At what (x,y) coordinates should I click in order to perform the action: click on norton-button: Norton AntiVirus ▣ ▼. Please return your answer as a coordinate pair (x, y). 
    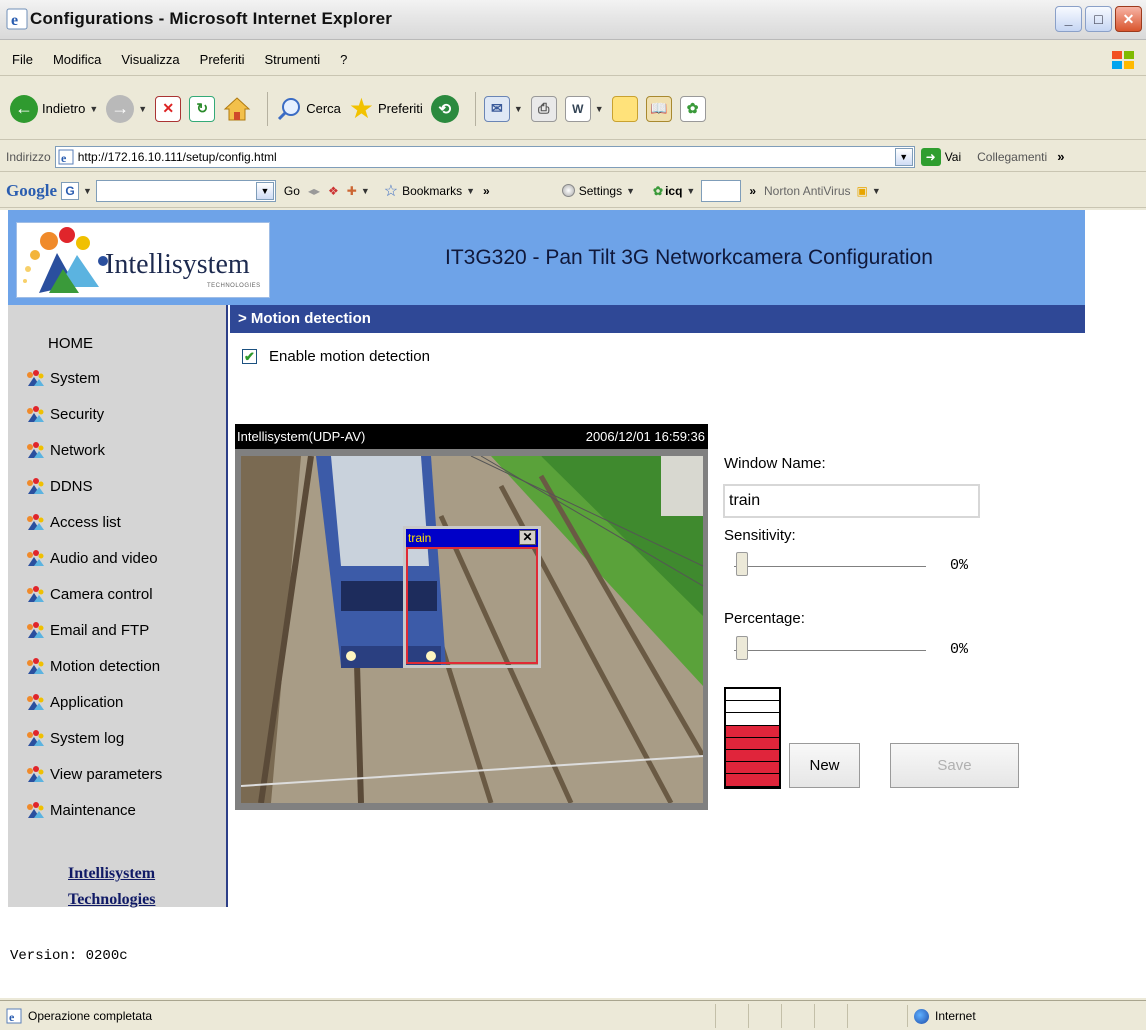
    Looking at the image, I should click on (822, 191).